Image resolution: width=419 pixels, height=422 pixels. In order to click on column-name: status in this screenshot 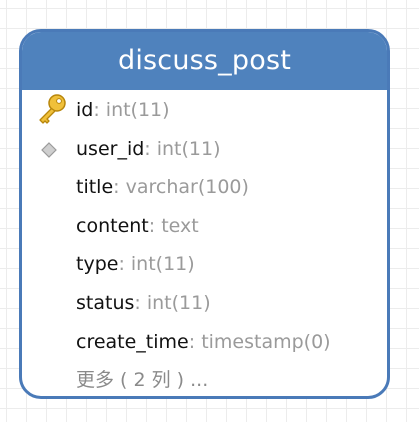, I will do `click(105, 302)`.